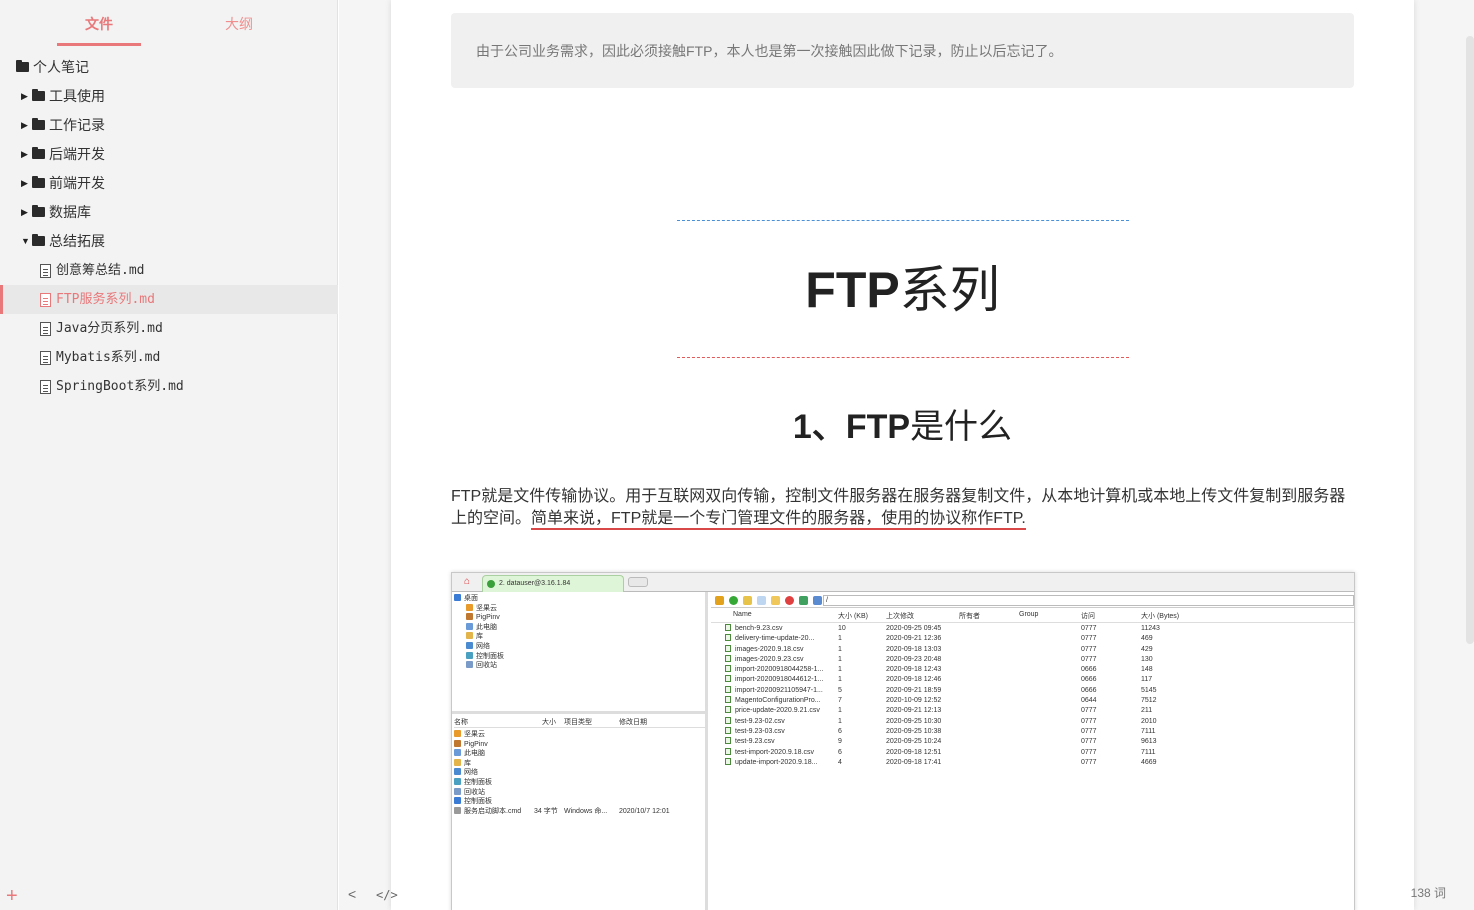  I want to click on tree-label: Mybatis系列.md, so click(108, 357).